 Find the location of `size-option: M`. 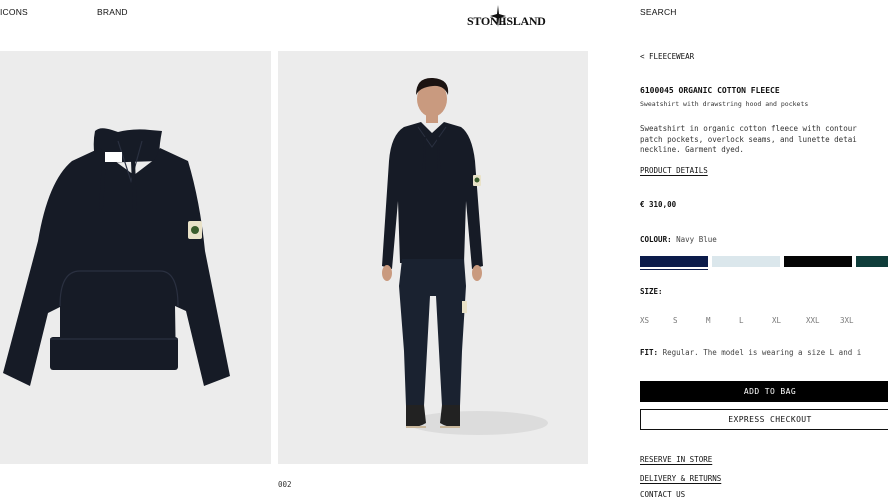

size-option: M is located at coordinates (708, 320).